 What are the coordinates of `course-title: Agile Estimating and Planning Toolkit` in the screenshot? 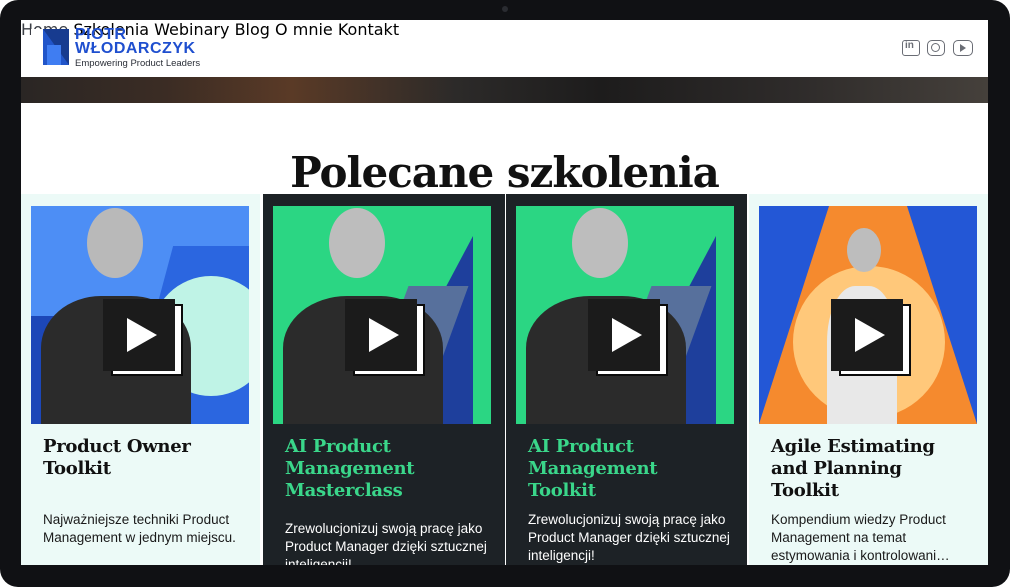 It's located at (871, 469).